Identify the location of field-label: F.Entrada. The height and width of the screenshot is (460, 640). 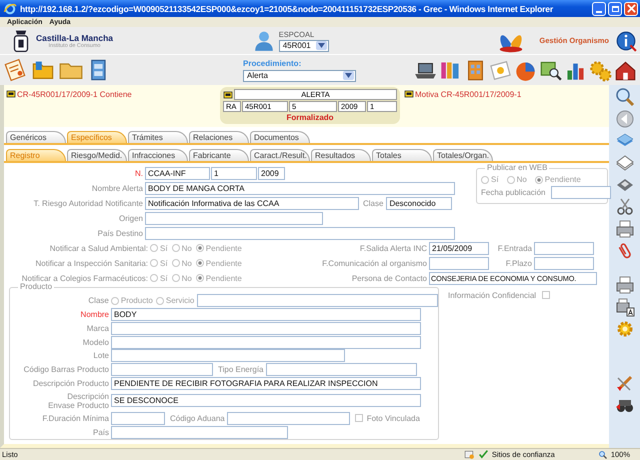
(514, 248).